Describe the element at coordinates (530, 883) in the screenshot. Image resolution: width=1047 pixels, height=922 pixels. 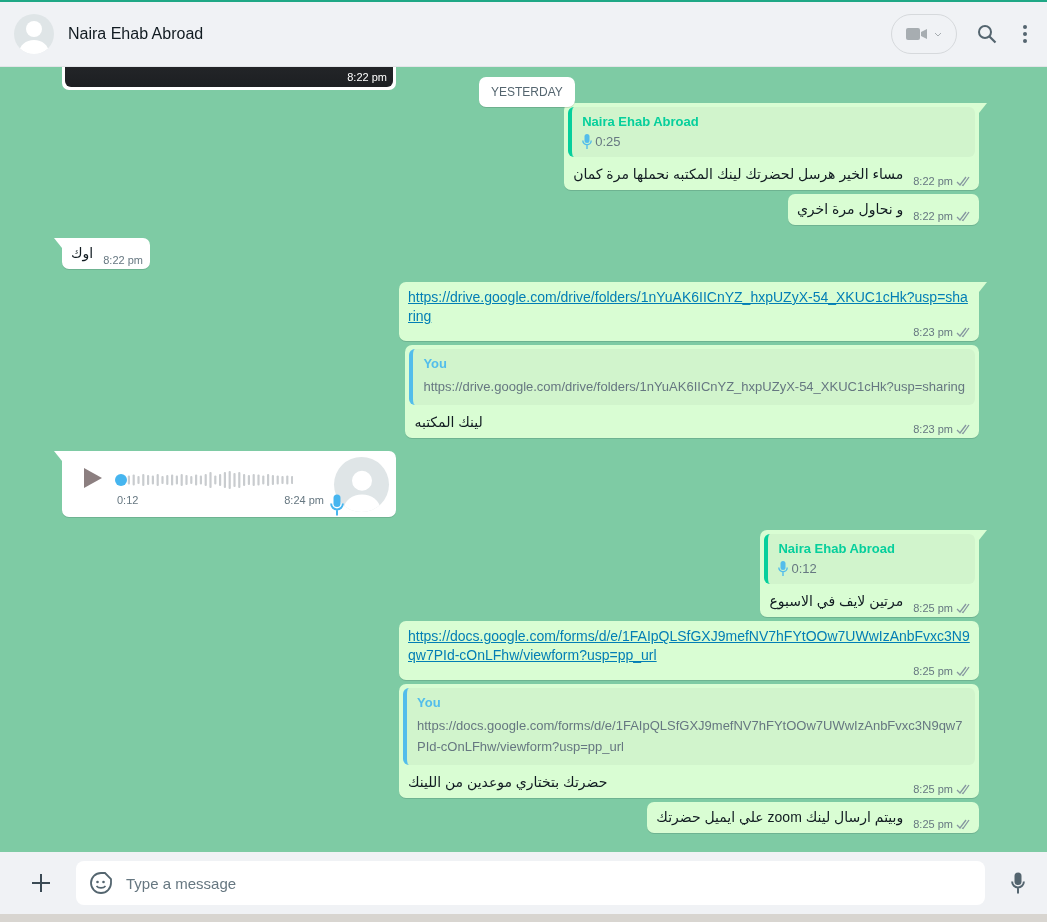
I see `message-input-field: Type a message` at that location.